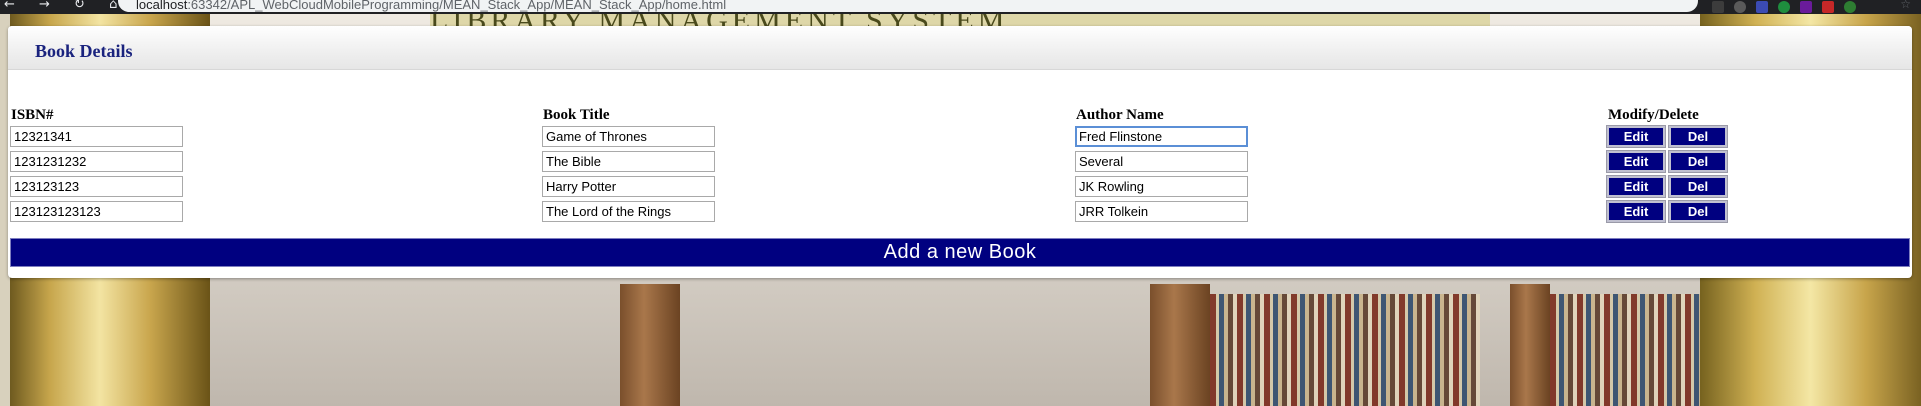 This screenshot has height=406, width=1921. What do you see at coordinates (162, 6) in the screenshot?
I see `url-host: localhost` at bounding box center [162, 6].